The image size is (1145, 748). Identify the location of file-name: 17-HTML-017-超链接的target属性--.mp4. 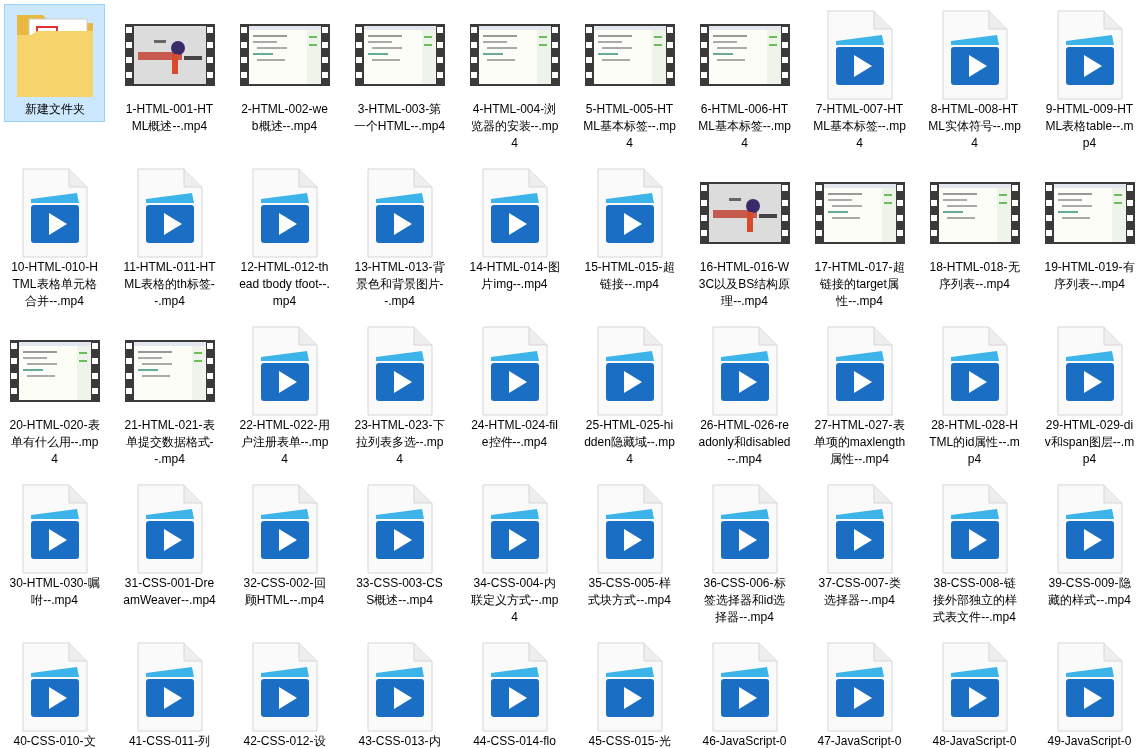
(859, 284).